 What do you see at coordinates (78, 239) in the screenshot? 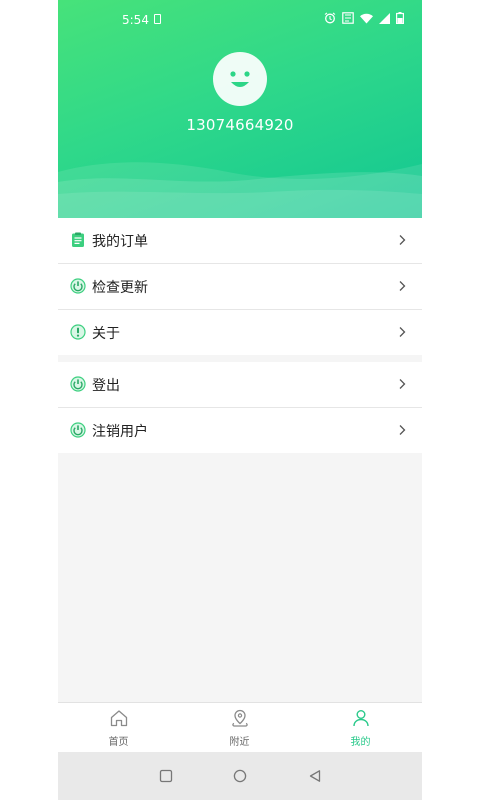
I see `order-list-icon` at bounding box center [78, 239].